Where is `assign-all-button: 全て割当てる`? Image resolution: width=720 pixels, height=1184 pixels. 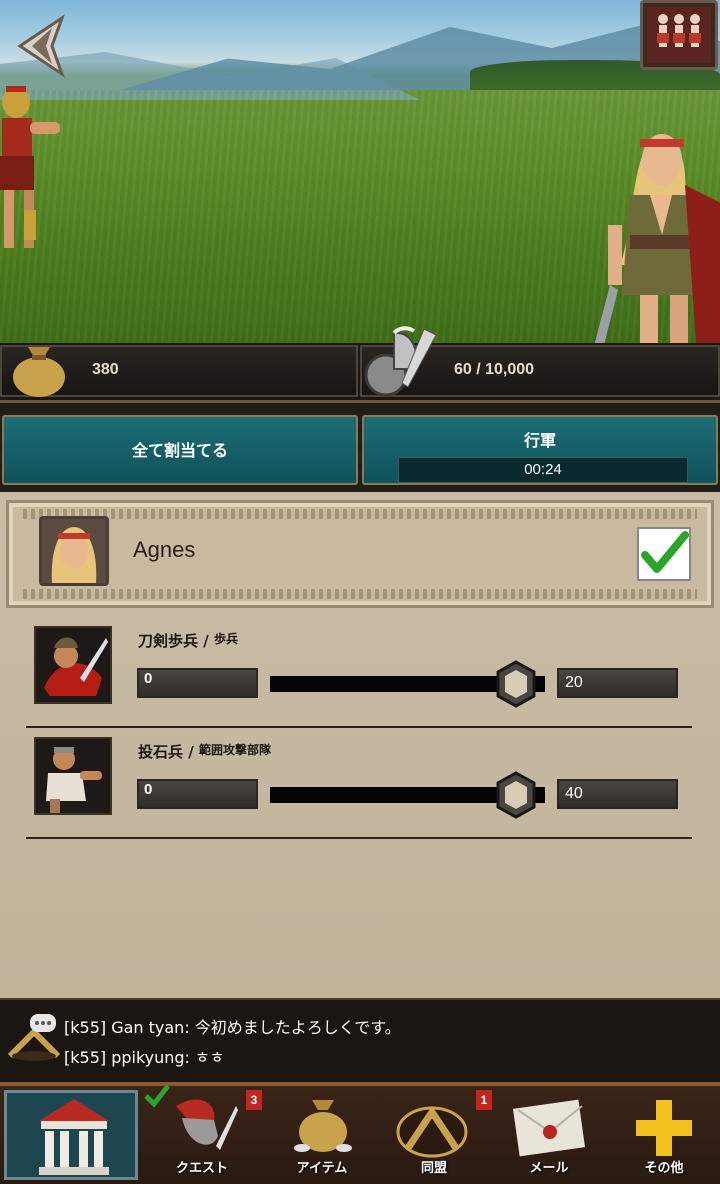
assign-all-button: 全て割当てる is located at coordinates (180, 450).